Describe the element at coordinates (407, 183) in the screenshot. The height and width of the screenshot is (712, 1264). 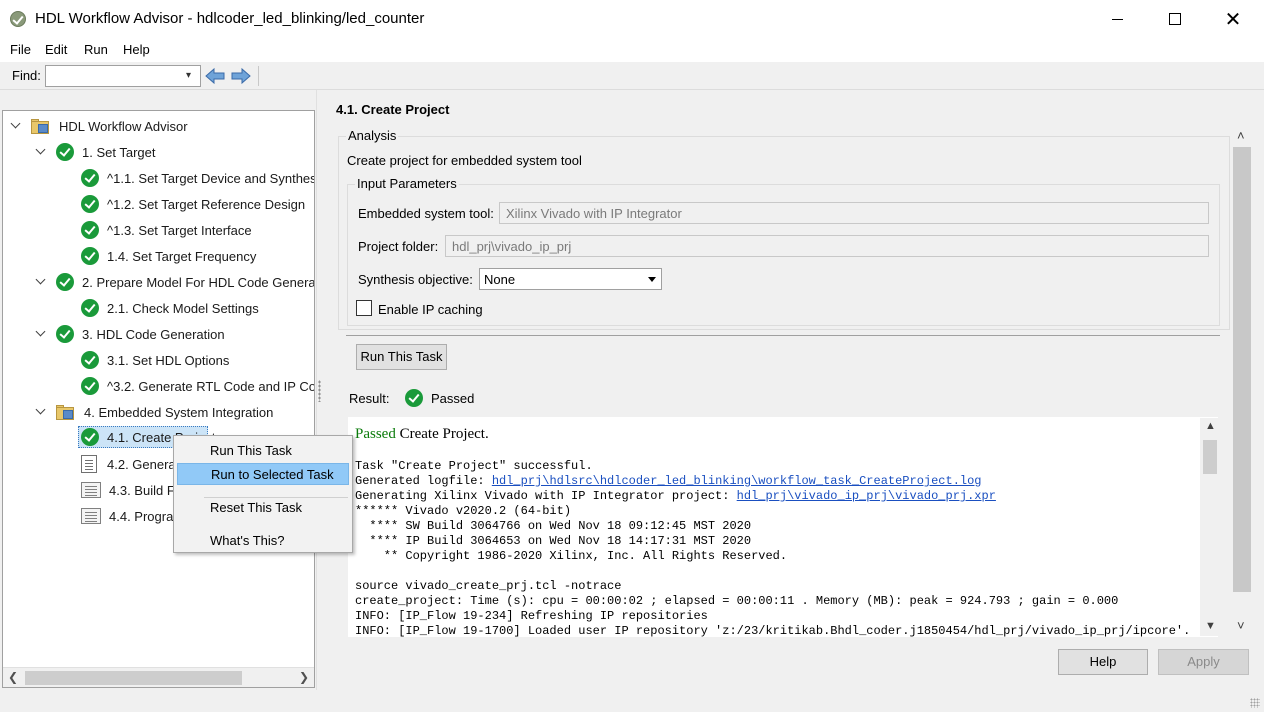
I see `input-parameters-legend: Input Parameters` at that location.